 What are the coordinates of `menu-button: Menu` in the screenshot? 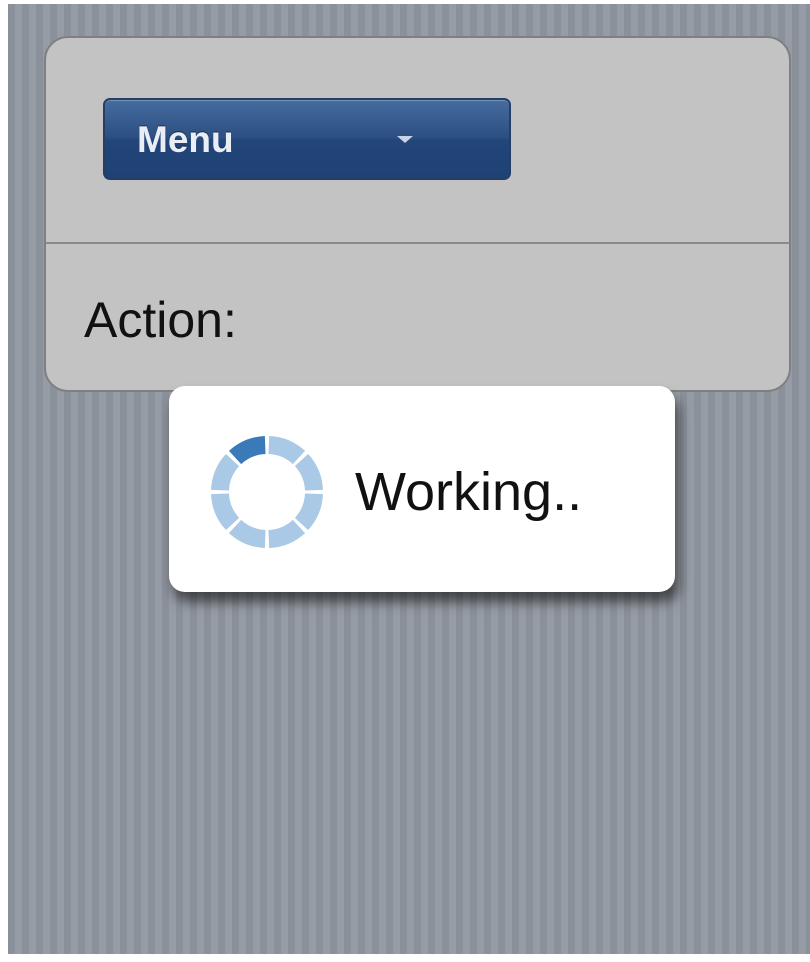 It's located at (307, 139).